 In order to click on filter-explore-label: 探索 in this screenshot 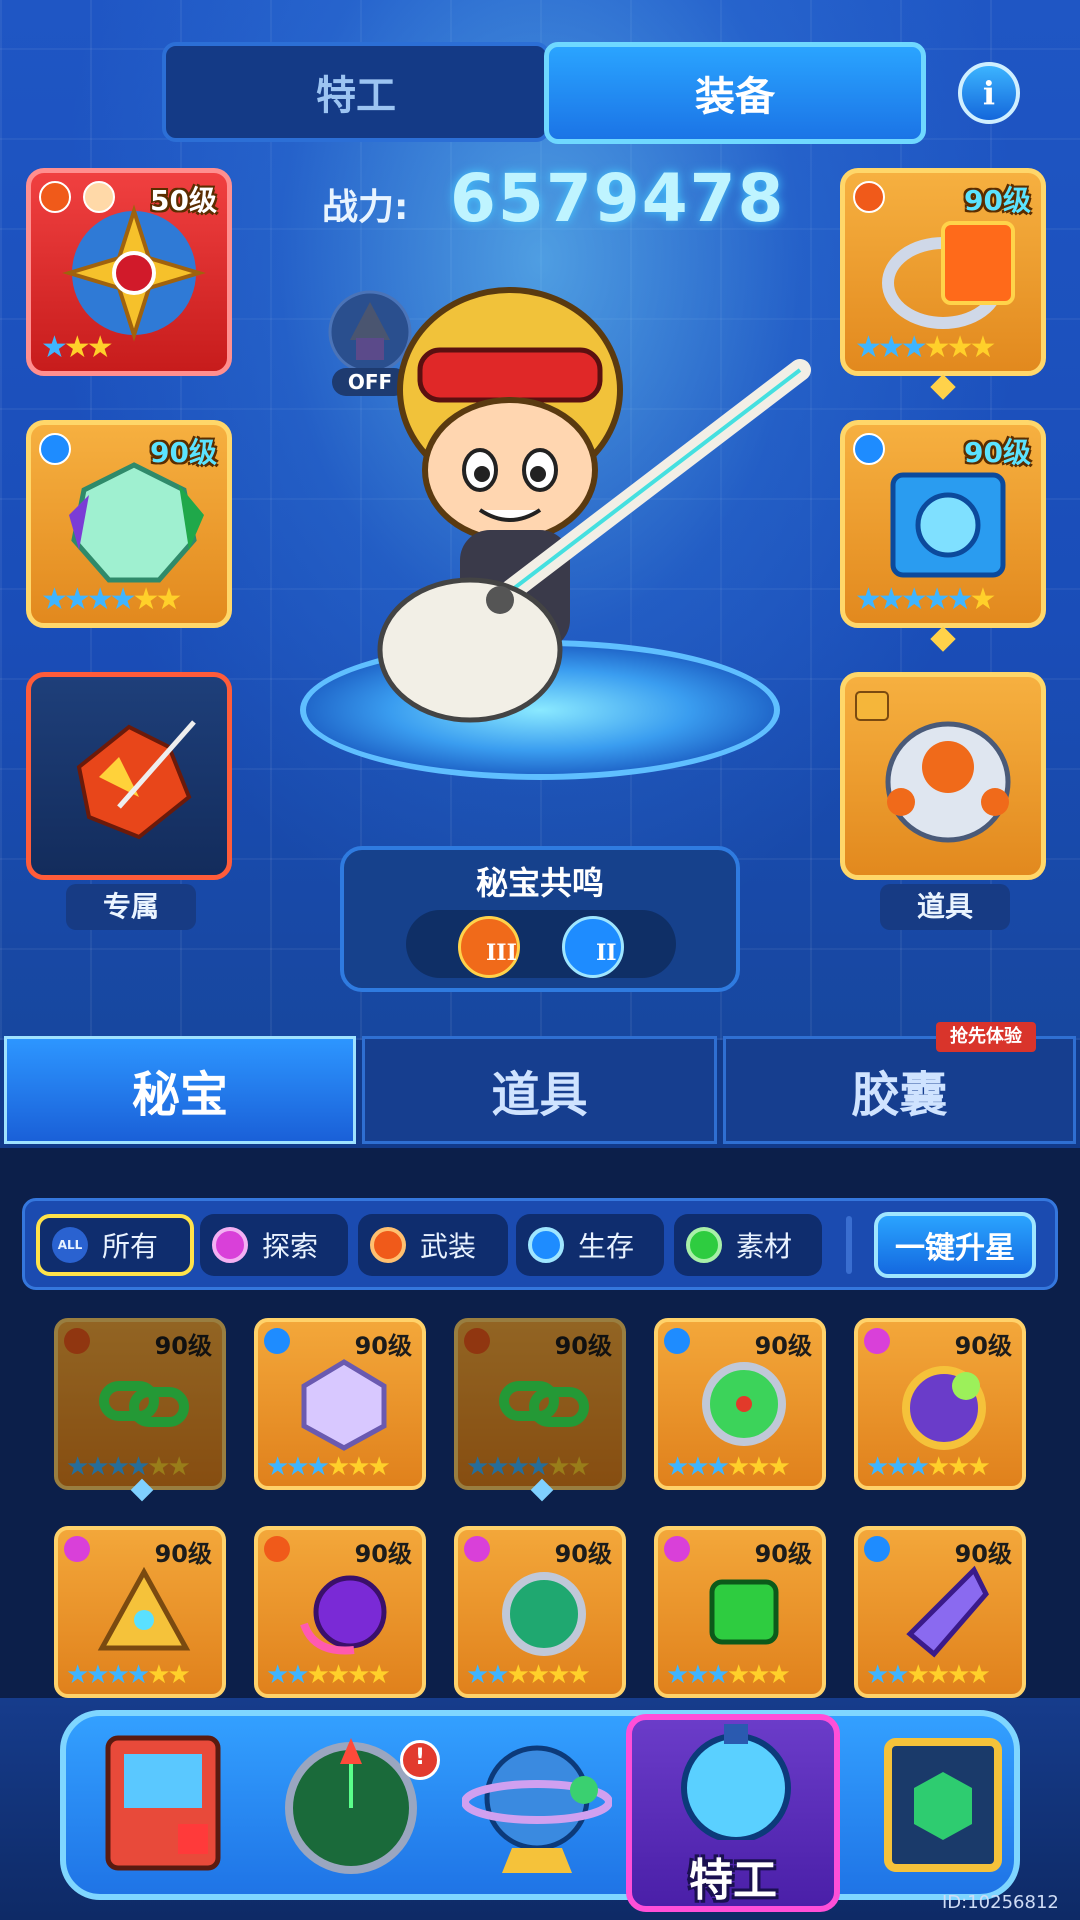, I will do `click(290, 1246)`.